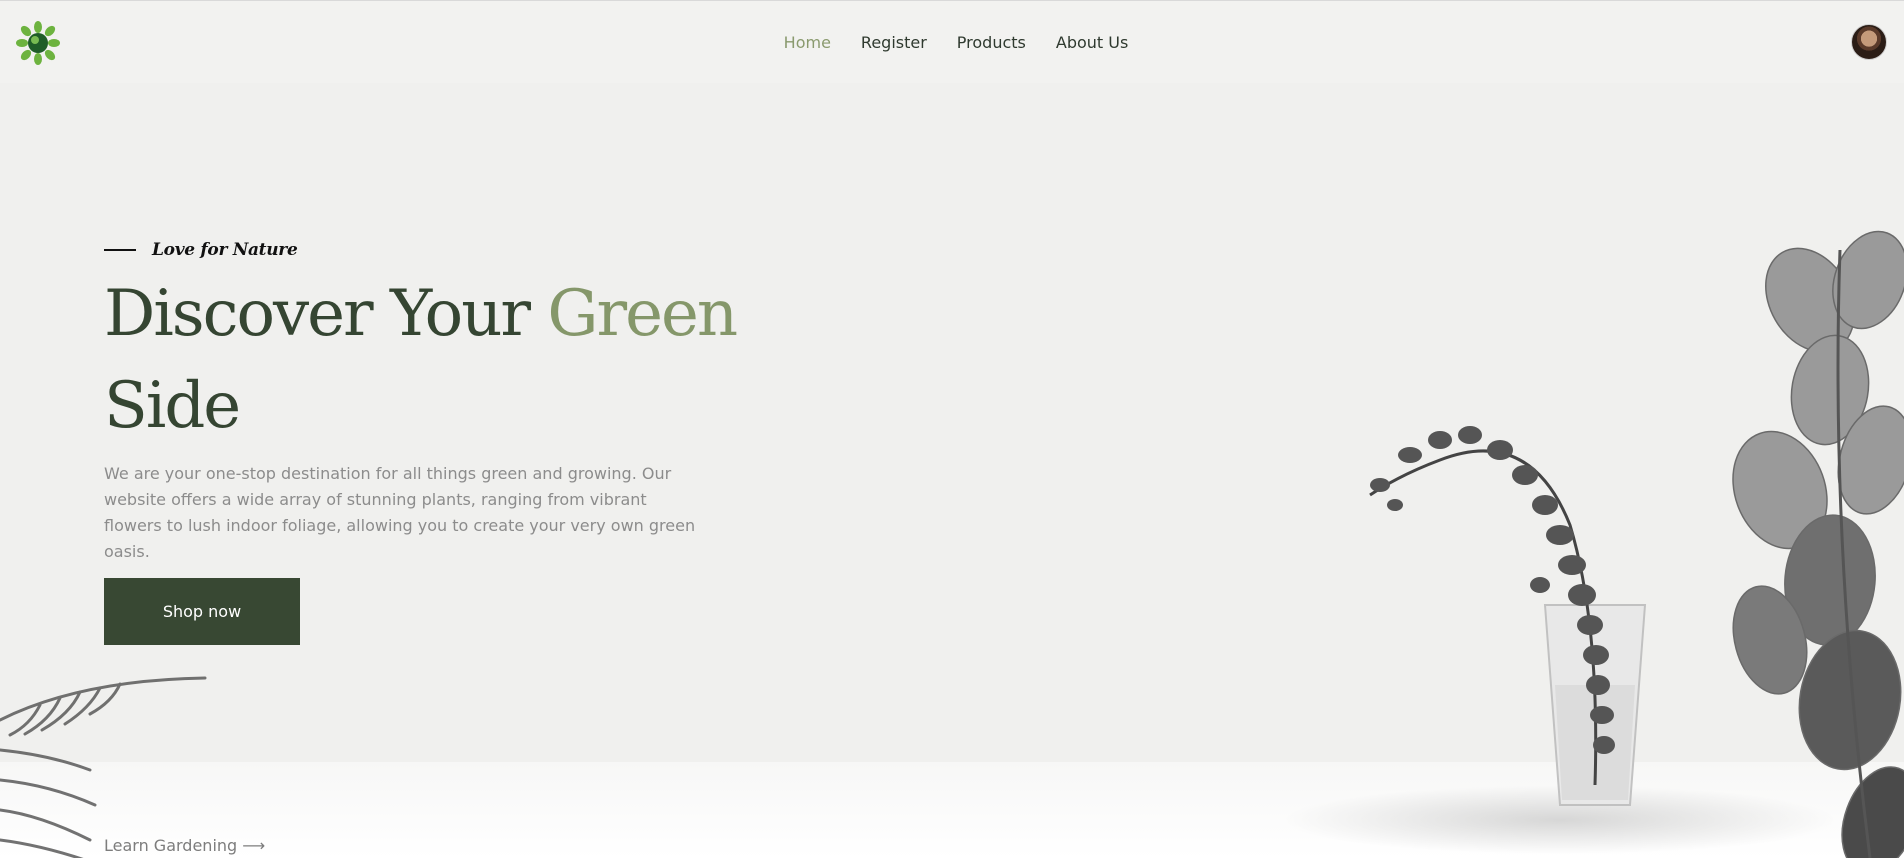 The image size is (1904, 858). Describe the element at coordinates (642, 314) in the screenshot. I see `headline-accent: Green` at that location.